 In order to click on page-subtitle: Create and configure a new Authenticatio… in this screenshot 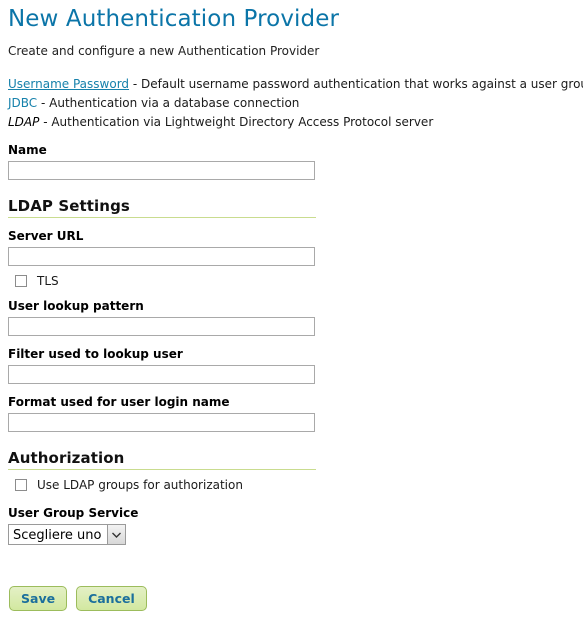, I will do `click(164, 51)`.